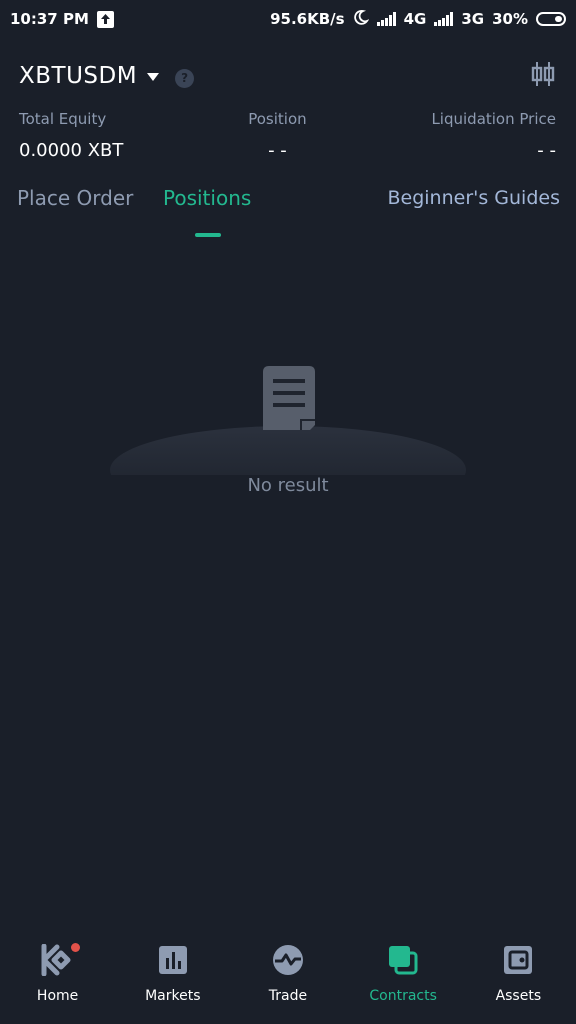 This screenshot has width=576, height=1024. I want to click on net-type-1: 4G, so click(415, 19).